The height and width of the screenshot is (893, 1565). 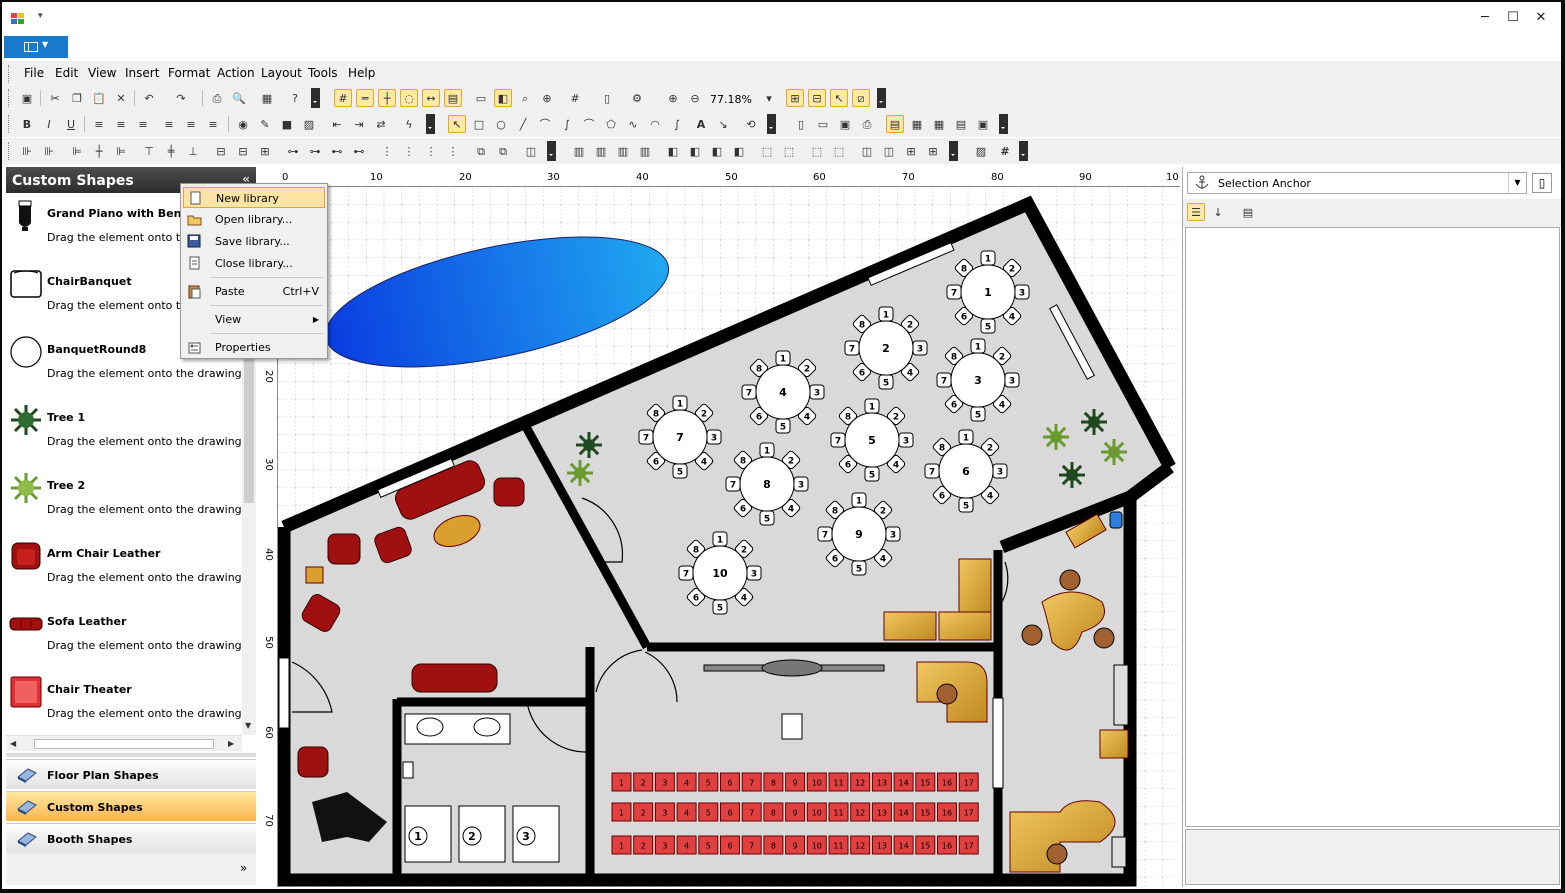 I want to click on zoom-out-icon: ⊖, so click(x=695, y=98).